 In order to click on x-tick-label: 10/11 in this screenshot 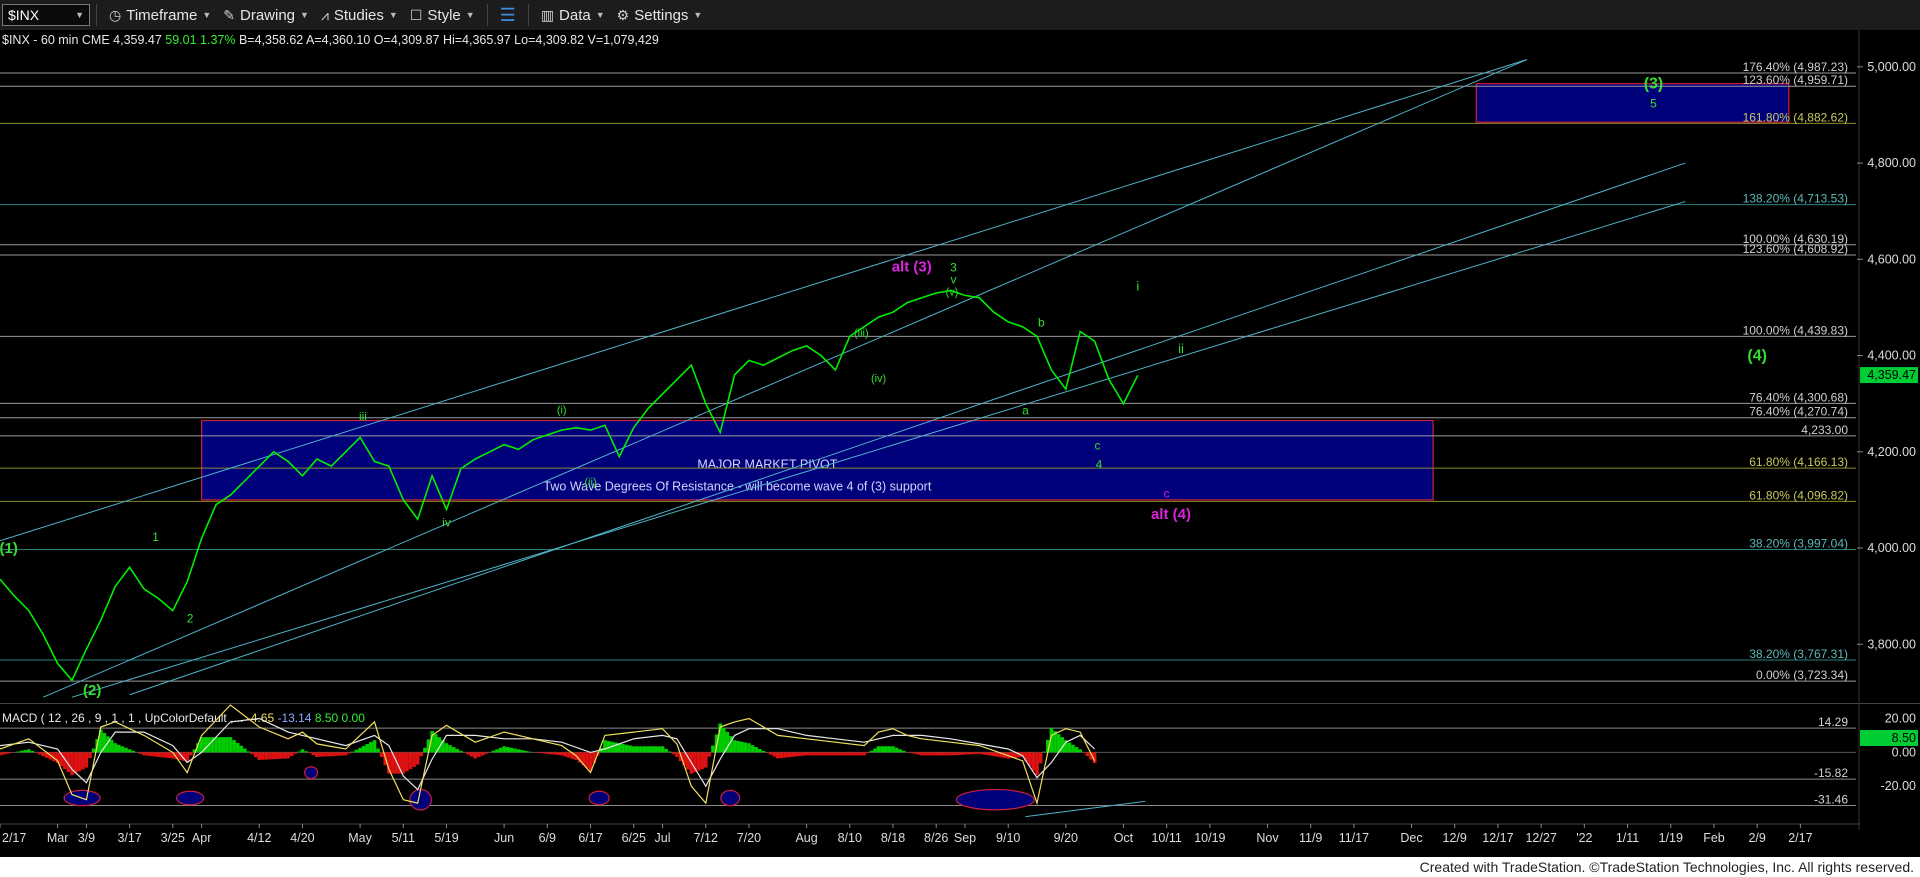, I will do `click(1166, 838)`.